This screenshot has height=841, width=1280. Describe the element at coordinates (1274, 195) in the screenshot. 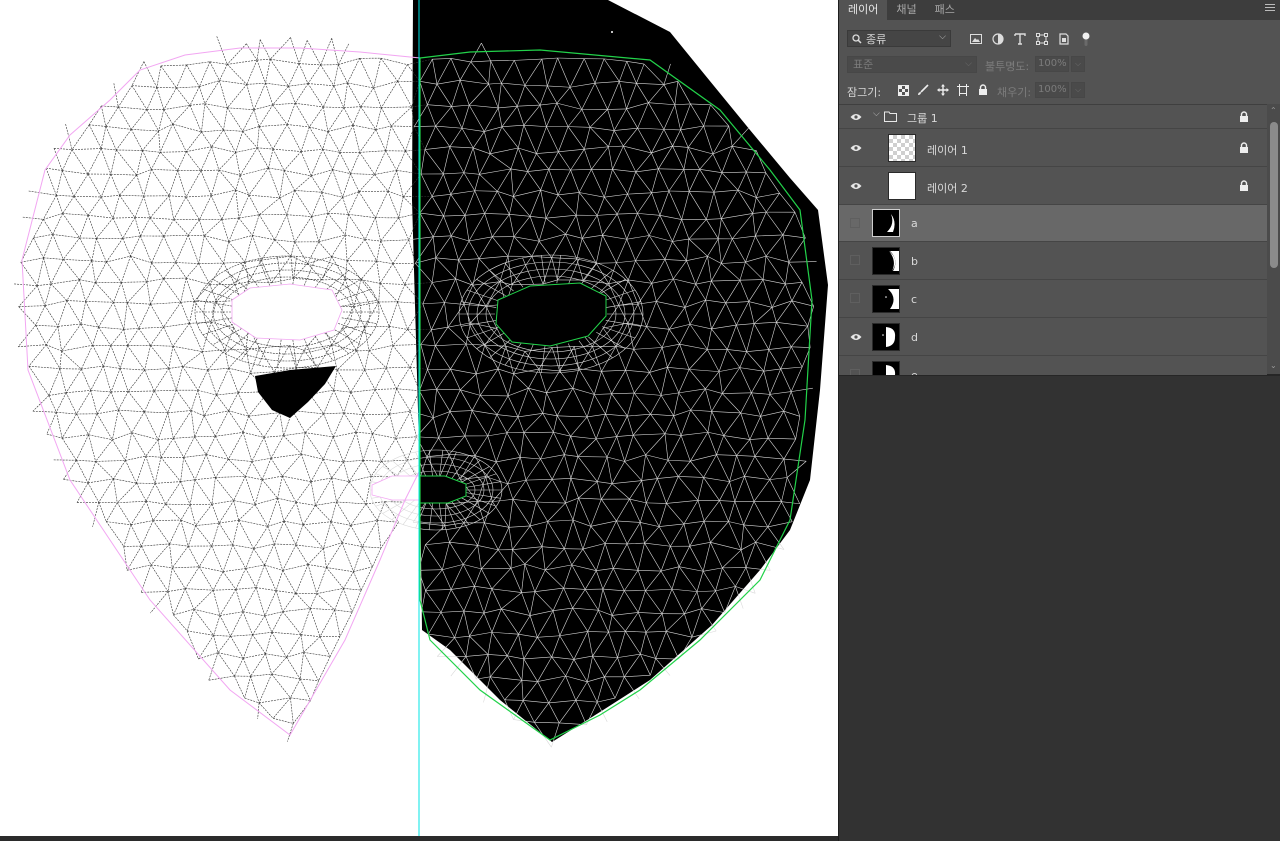

I see `scrollbar-thumb` at that location.